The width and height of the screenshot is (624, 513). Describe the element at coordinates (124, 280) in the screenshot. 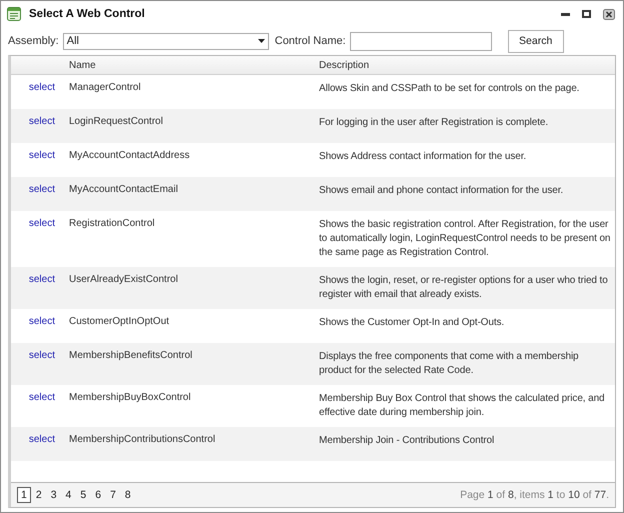

I see `table-cell-text: UserAlreadyExistControl` at that location.